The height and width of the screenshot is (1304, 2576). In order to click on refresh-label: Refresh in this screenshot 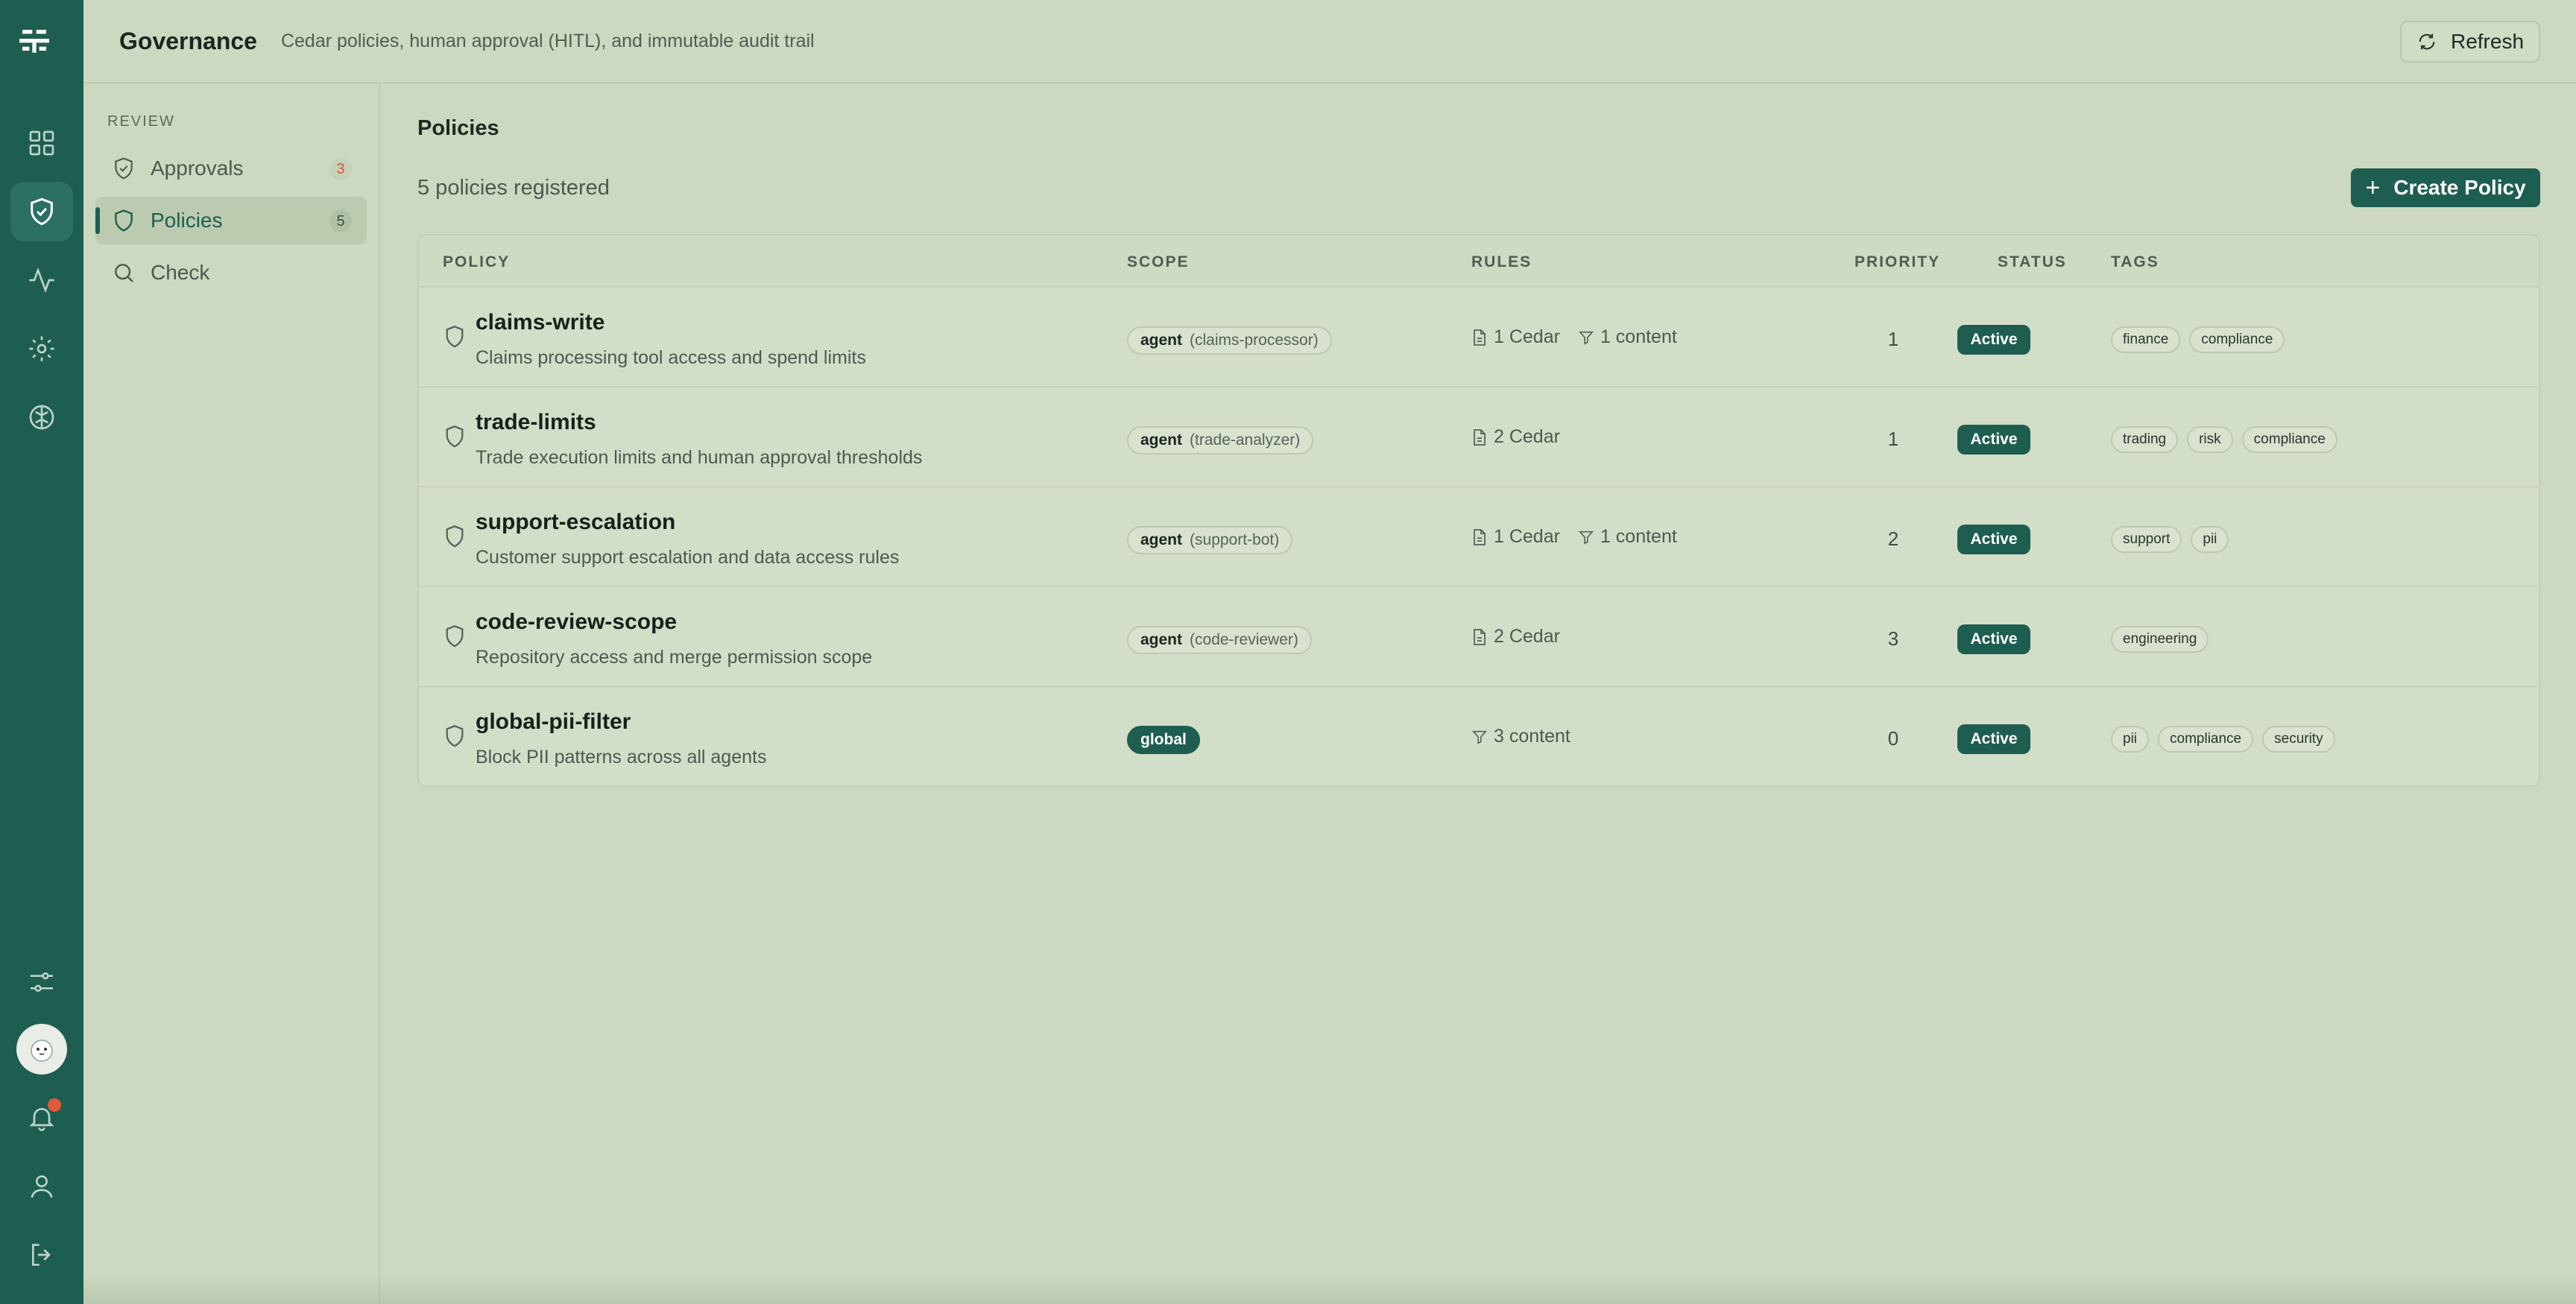, I will do `click(2487, 41)`.